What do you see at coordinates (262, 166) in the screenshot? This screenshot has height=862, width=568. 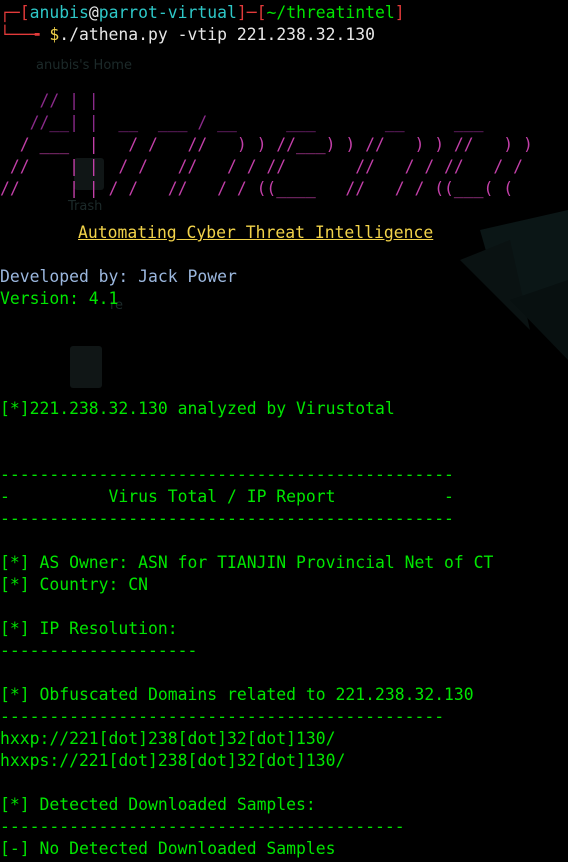 I see `banner-ascii-line-4: // | | / / // / / // // / / // / /` at bounding box center [262, 166].